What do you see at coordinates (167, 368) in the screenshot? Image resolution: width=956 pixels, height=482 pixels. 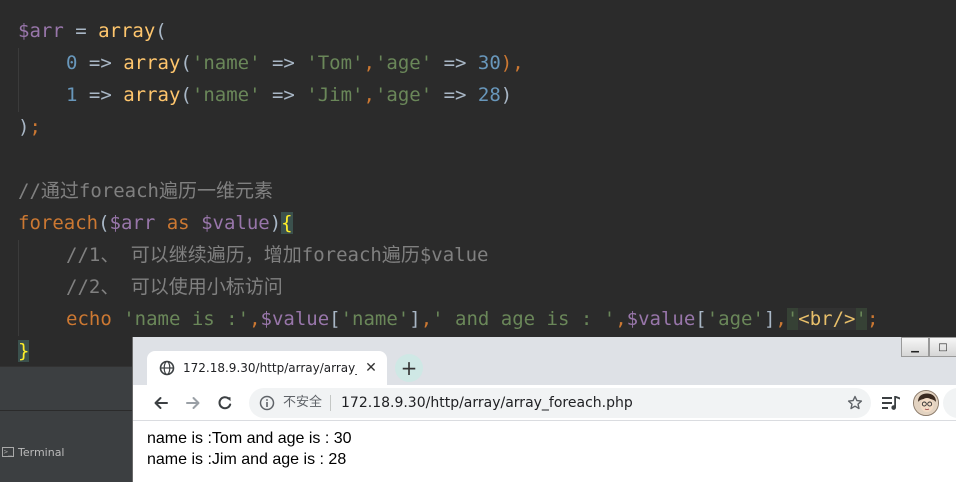 I see `globe-icon` at bounding box center [167, 368].